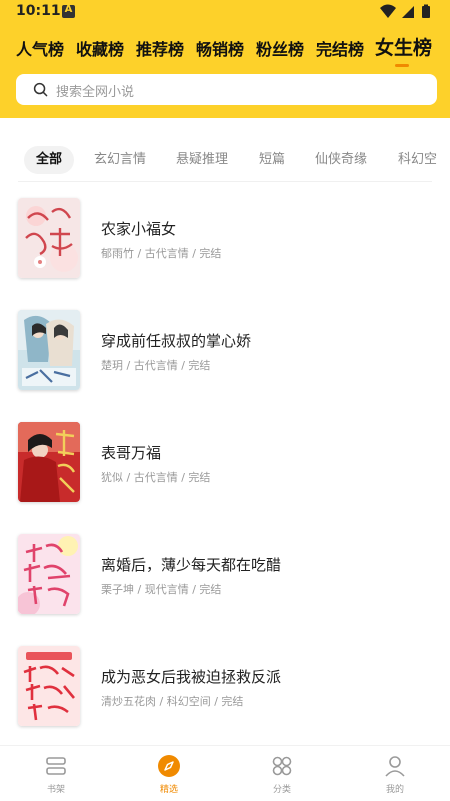 The width and height of the screenshot is (450, 801). What do you see at coordinates (202, 160) in the screenshot?
I see `filter-mystery: 悬疑推理` at bounding box center [202, 160].